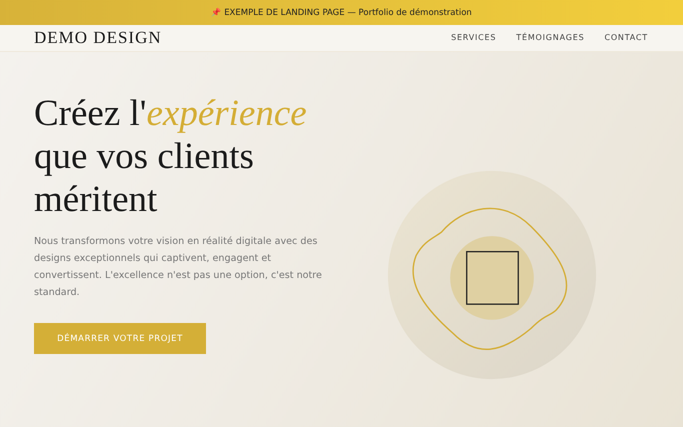 This screenshot has width=683, height=427. I want to click on nav-link: CONTACT, so click(626, 37).